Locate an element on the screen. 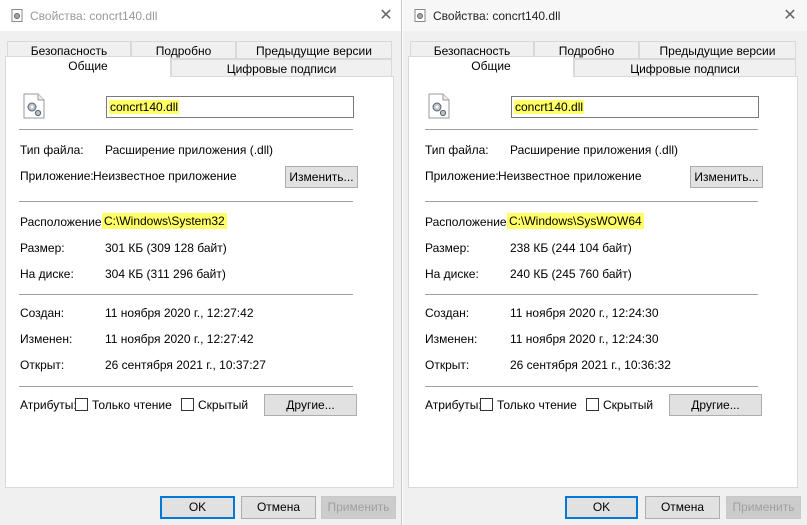 The image size is (807, 525). location-value: C:\Windows\System32 is located at coordinates (164, 221).